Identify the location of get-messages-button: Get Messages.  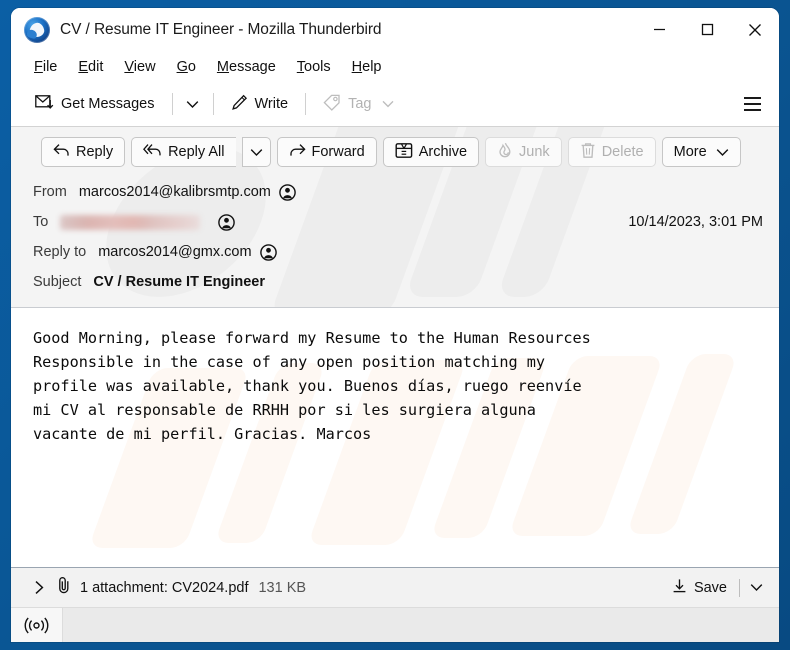
(95, 104).